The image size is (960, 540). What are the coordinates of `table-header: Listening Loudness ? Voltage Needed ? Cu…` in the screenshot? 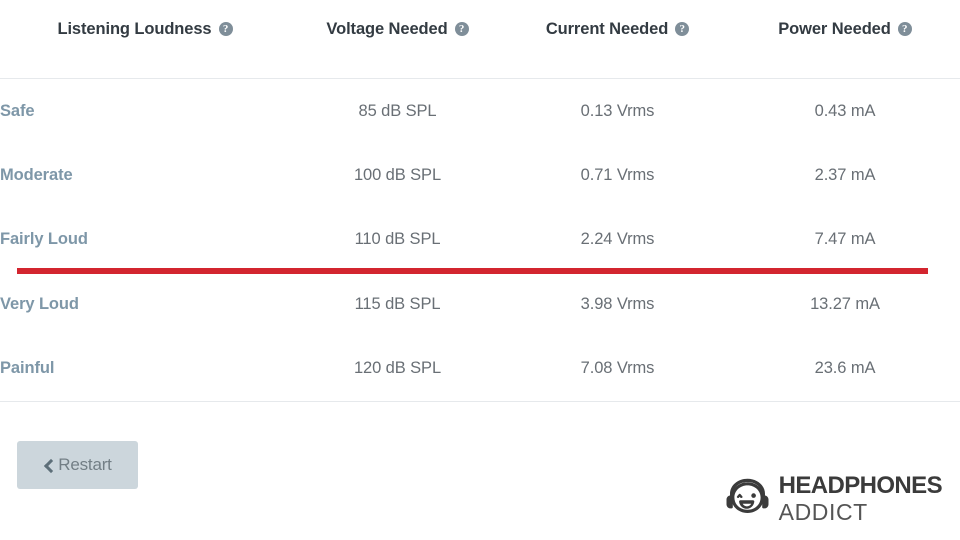 It's located at (480, 39).